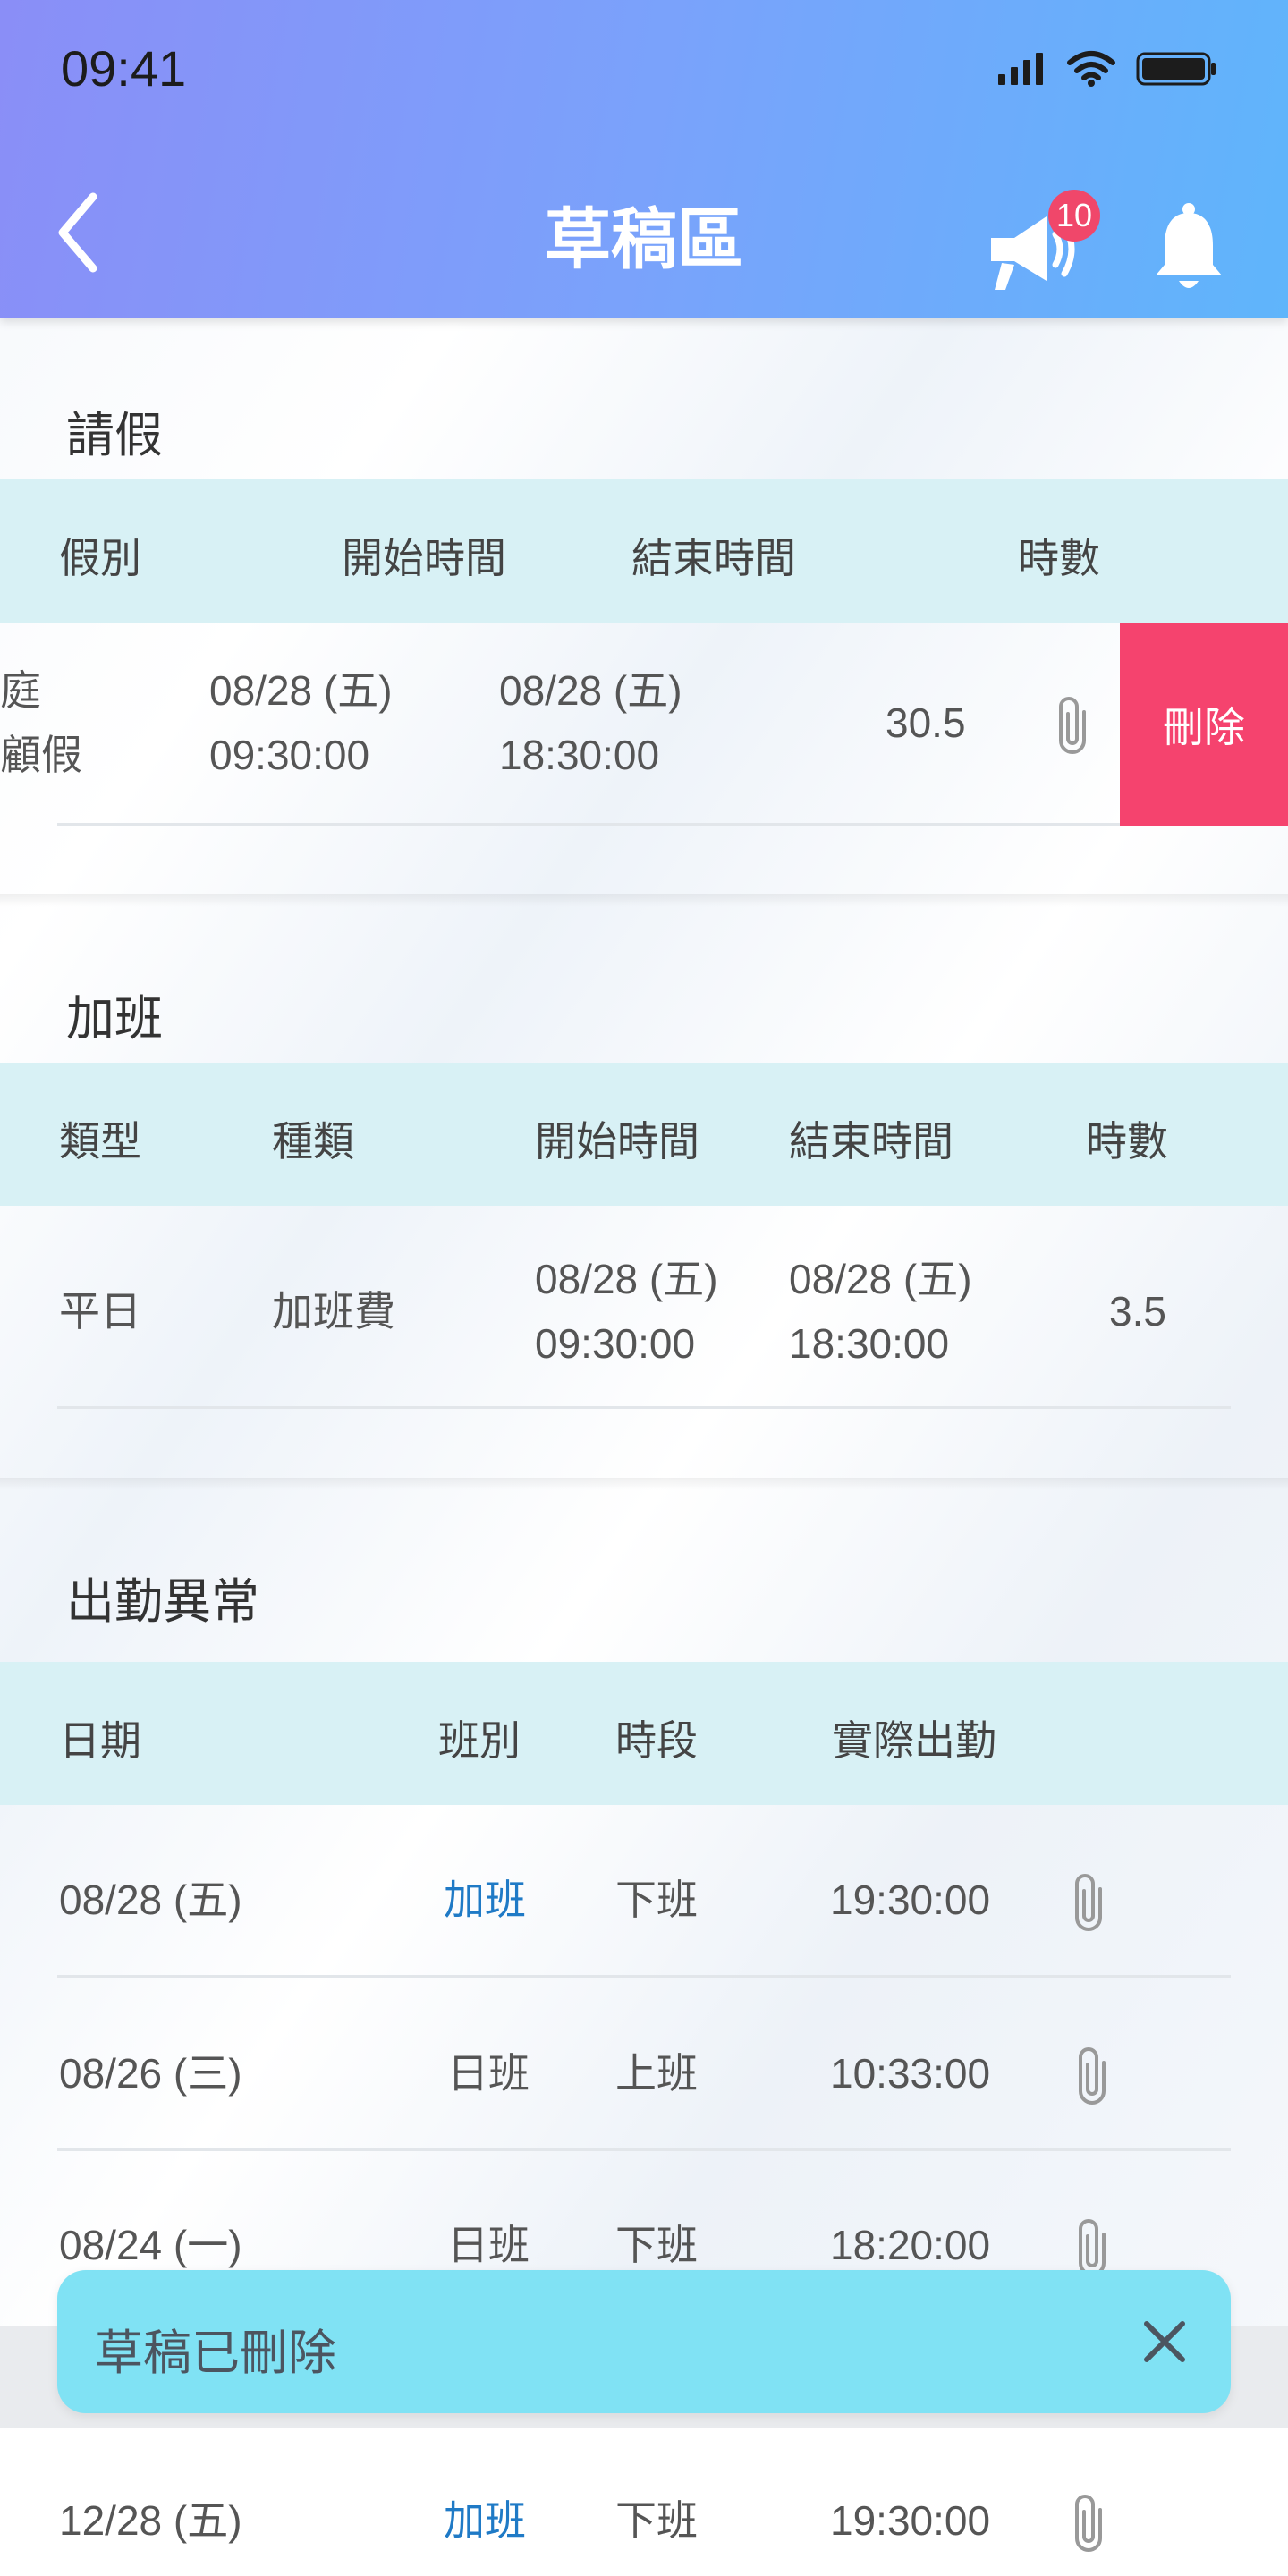  I want to click on overtime-start-time: 09:30:00, so click(615, 1343).